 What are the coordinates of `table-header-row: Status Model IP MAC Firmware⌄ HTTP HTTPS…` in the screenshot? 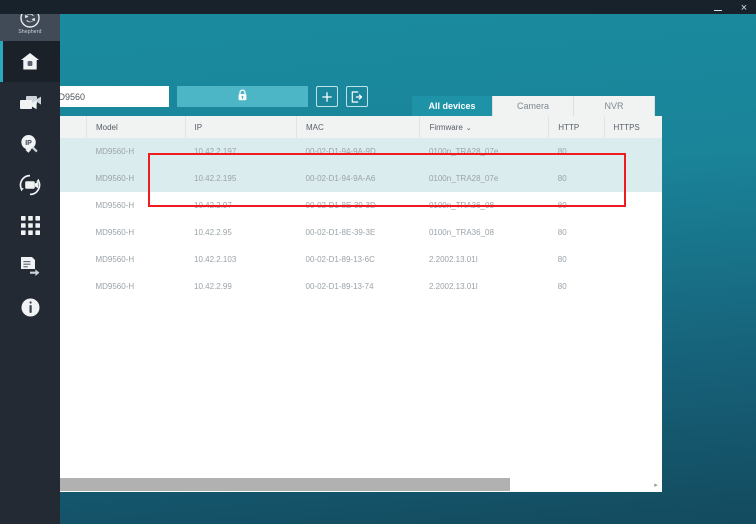 It's located at (345, 127).